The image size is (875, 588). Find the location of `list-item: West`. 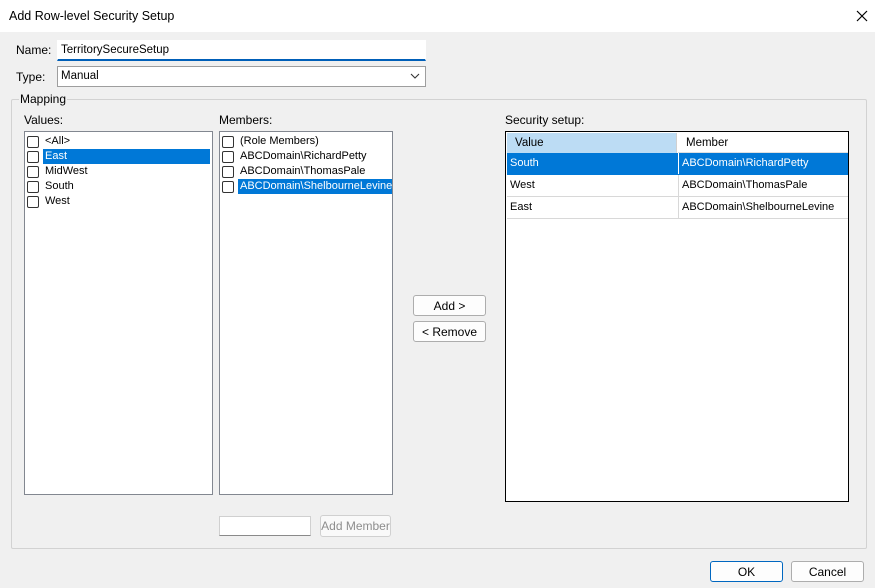

list-item: West is located at coordinates (49, 201).